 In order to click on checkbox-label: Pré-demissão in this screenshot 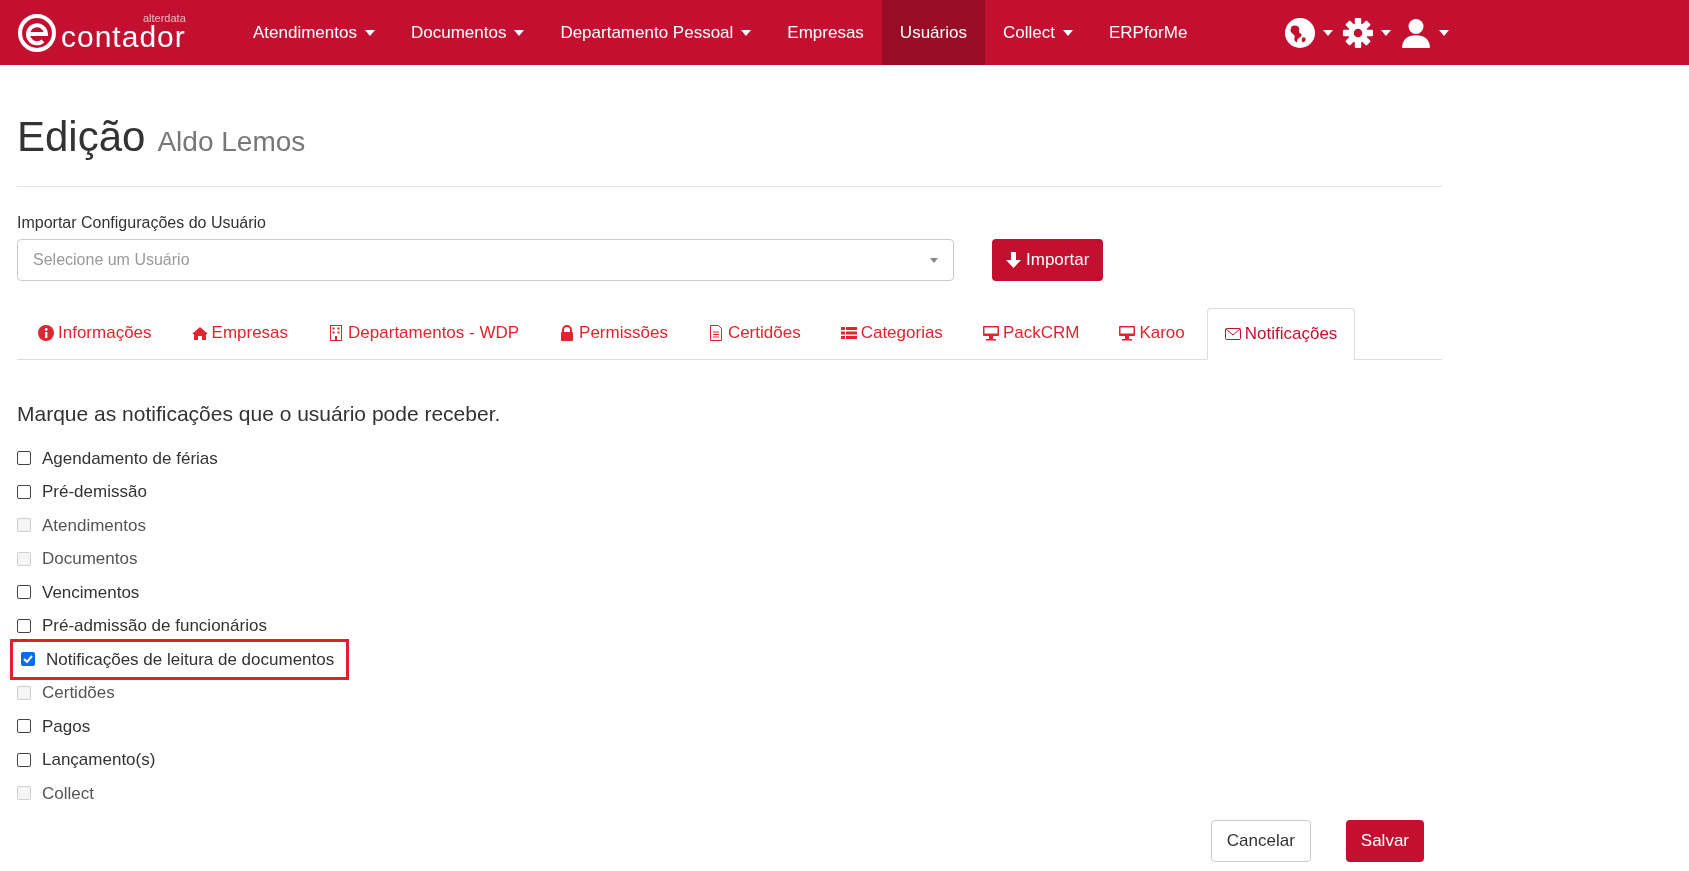, I will do `click(94, 492)`.